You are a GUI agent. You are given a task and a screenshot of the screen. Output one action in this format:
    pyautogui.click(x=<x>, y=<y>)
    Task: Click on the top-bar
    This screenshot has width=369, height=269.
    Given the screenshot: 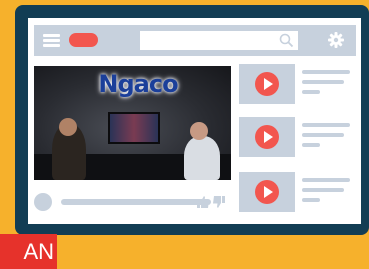 What is the action you would take?
    pyautogui.click(x=195, y=40)
    